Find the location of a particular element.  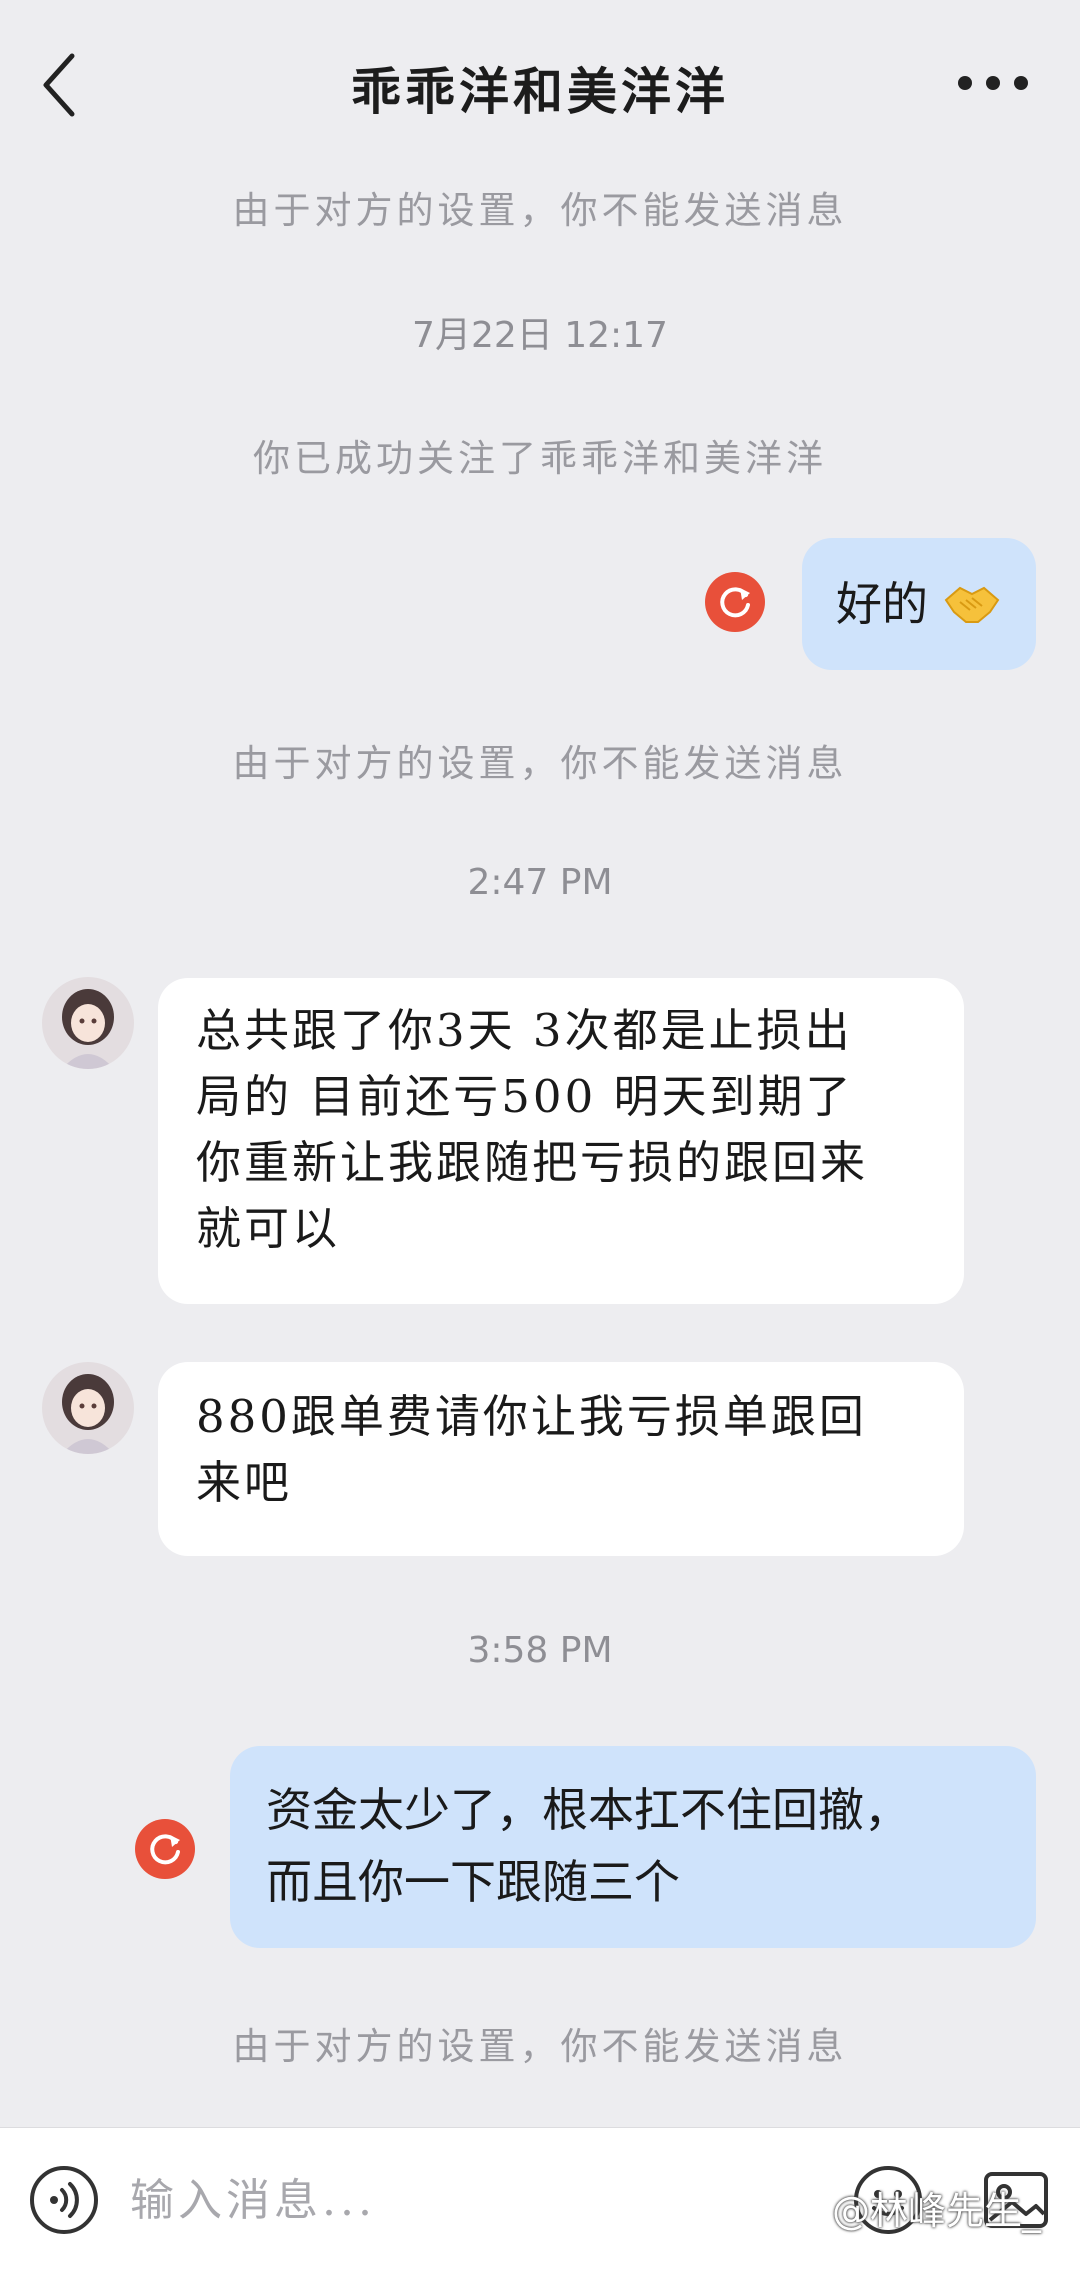

message-bubble-outgoing: 资金太少了，根本扛不住回撤， 而且你一下跟随三个 is located at coordinates (633, 1847).